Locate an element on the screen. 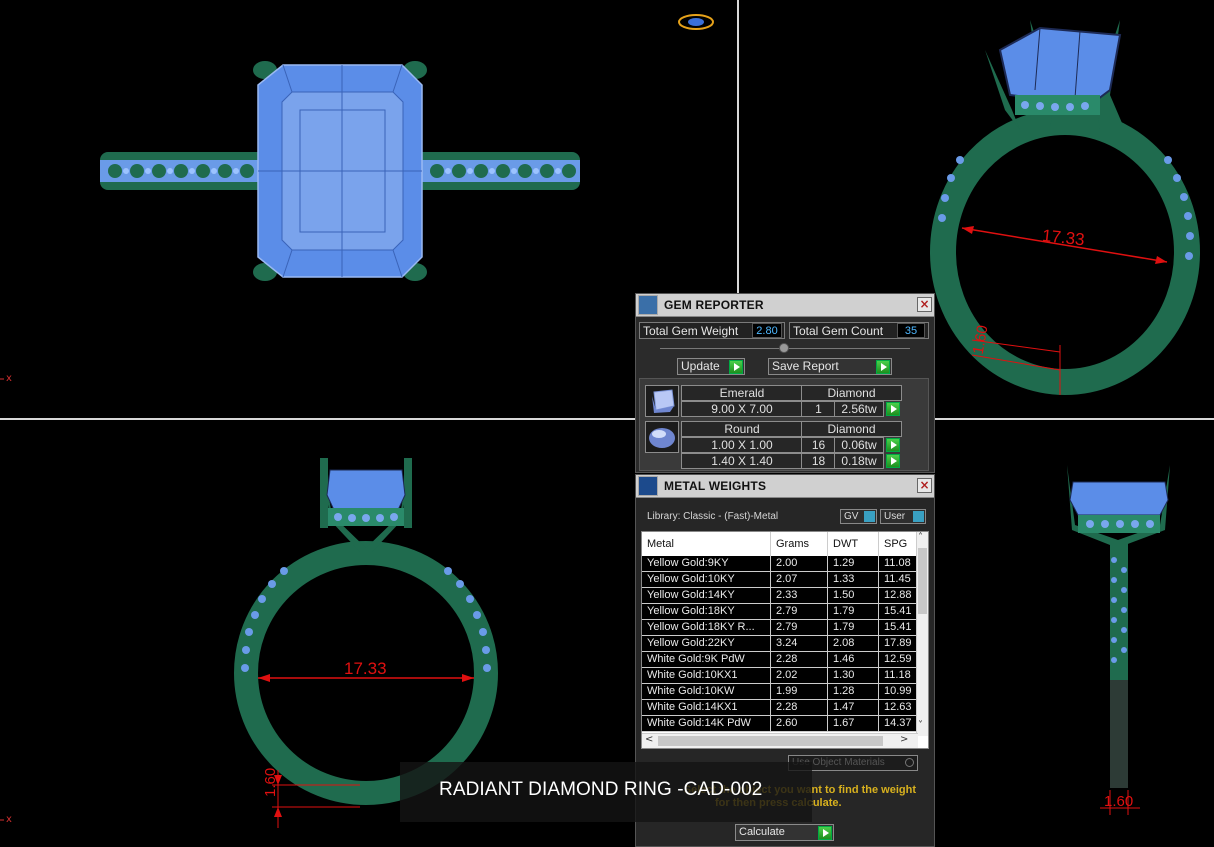  metal-weights-titlebar: METAL WEIGHTS × is located at coordinates (785, 486).